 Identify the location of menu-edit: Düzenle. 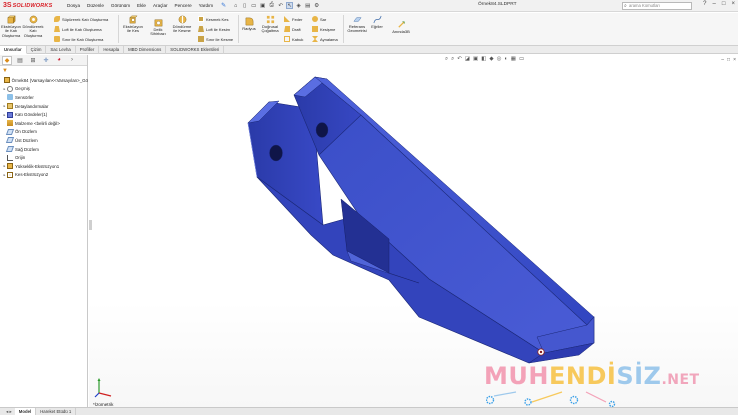
(95, 5).